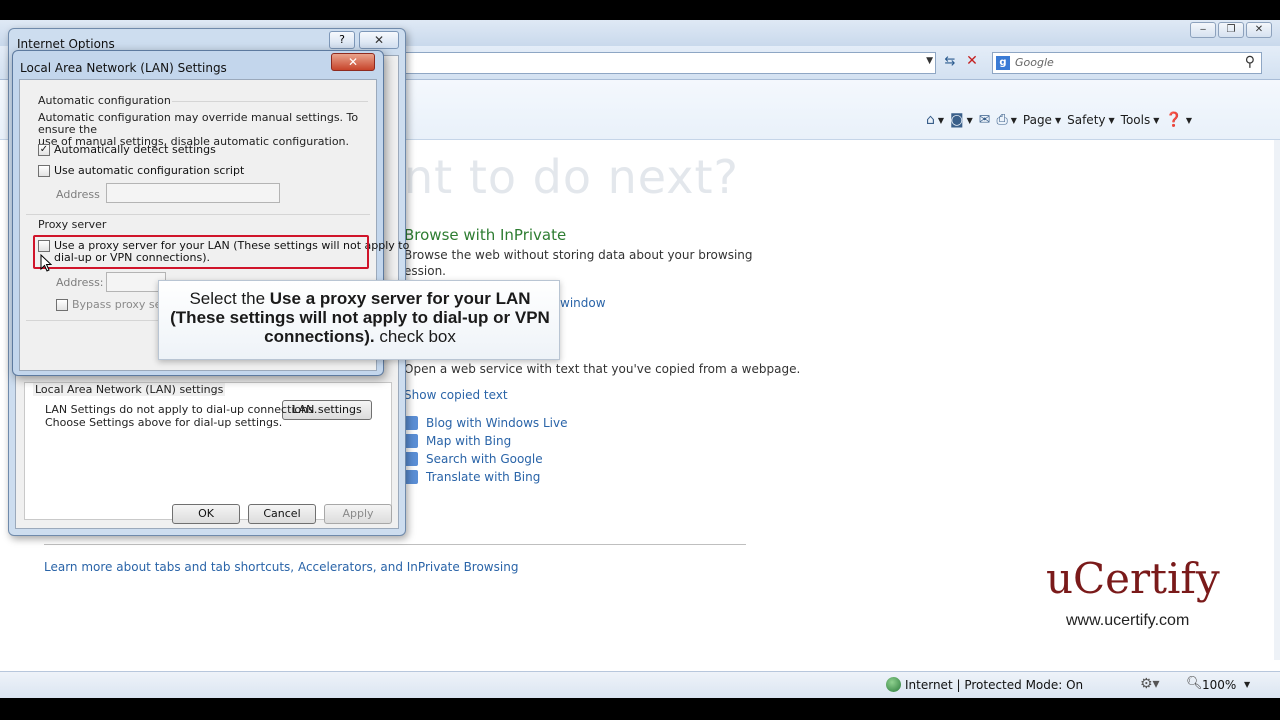 The height and width of the screenshot is (720, 1280). I want to click on maximize-icon: ❐, so click(1231, 30).